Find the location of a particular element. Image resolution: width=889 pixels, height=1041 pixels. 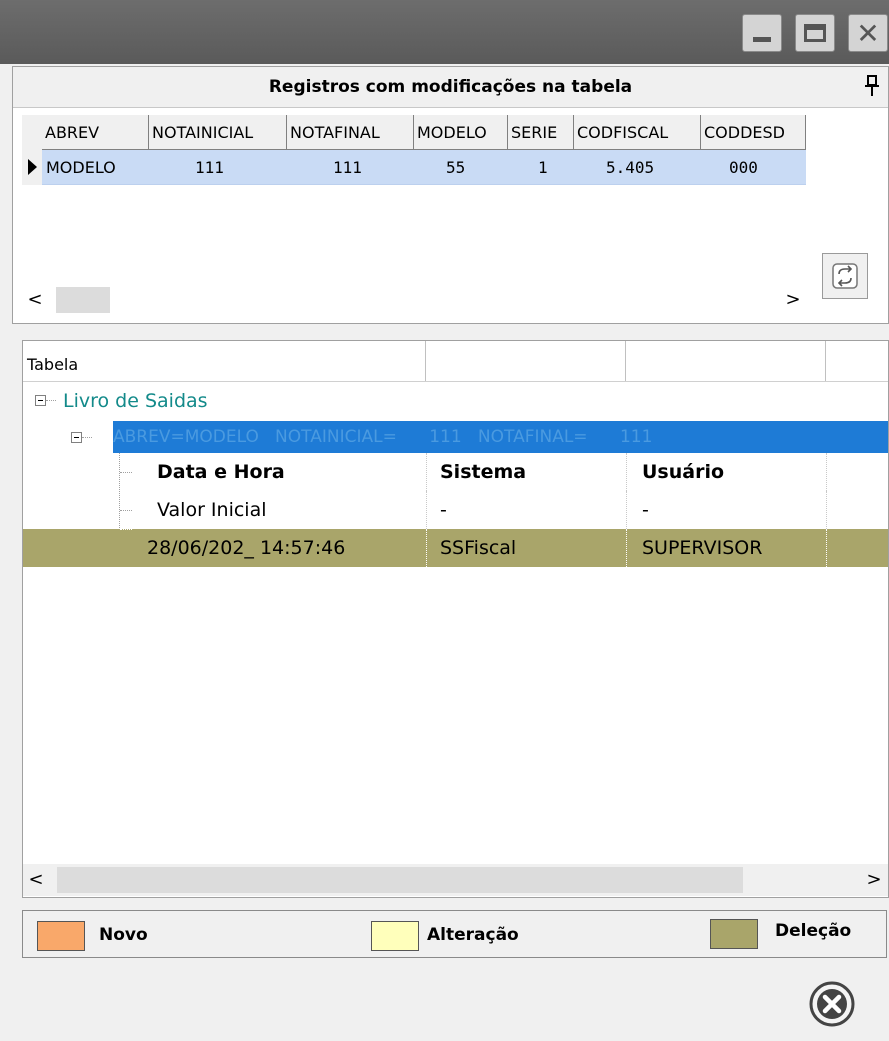

collapse-livro-icon is located at coordinates (40, 400).